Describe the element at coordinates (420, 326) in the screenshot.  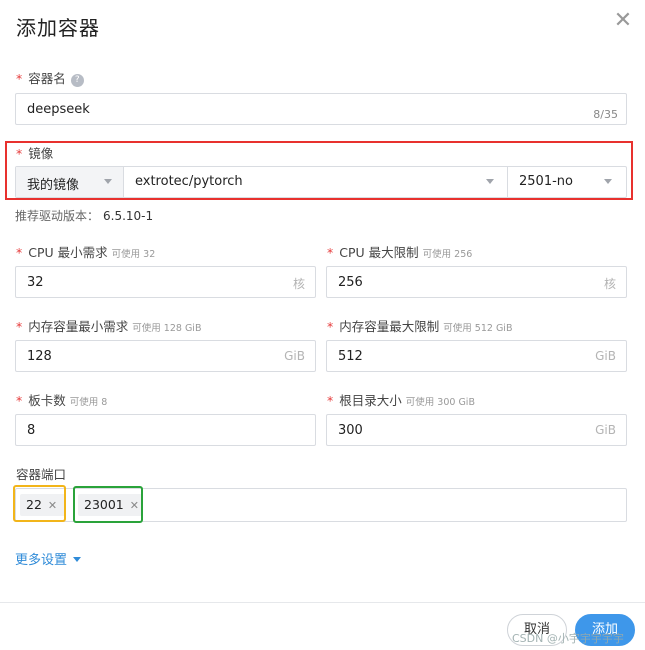
I see `mem-max-label: * 内存容量最大限制 可使用 512 GiB` at that location.